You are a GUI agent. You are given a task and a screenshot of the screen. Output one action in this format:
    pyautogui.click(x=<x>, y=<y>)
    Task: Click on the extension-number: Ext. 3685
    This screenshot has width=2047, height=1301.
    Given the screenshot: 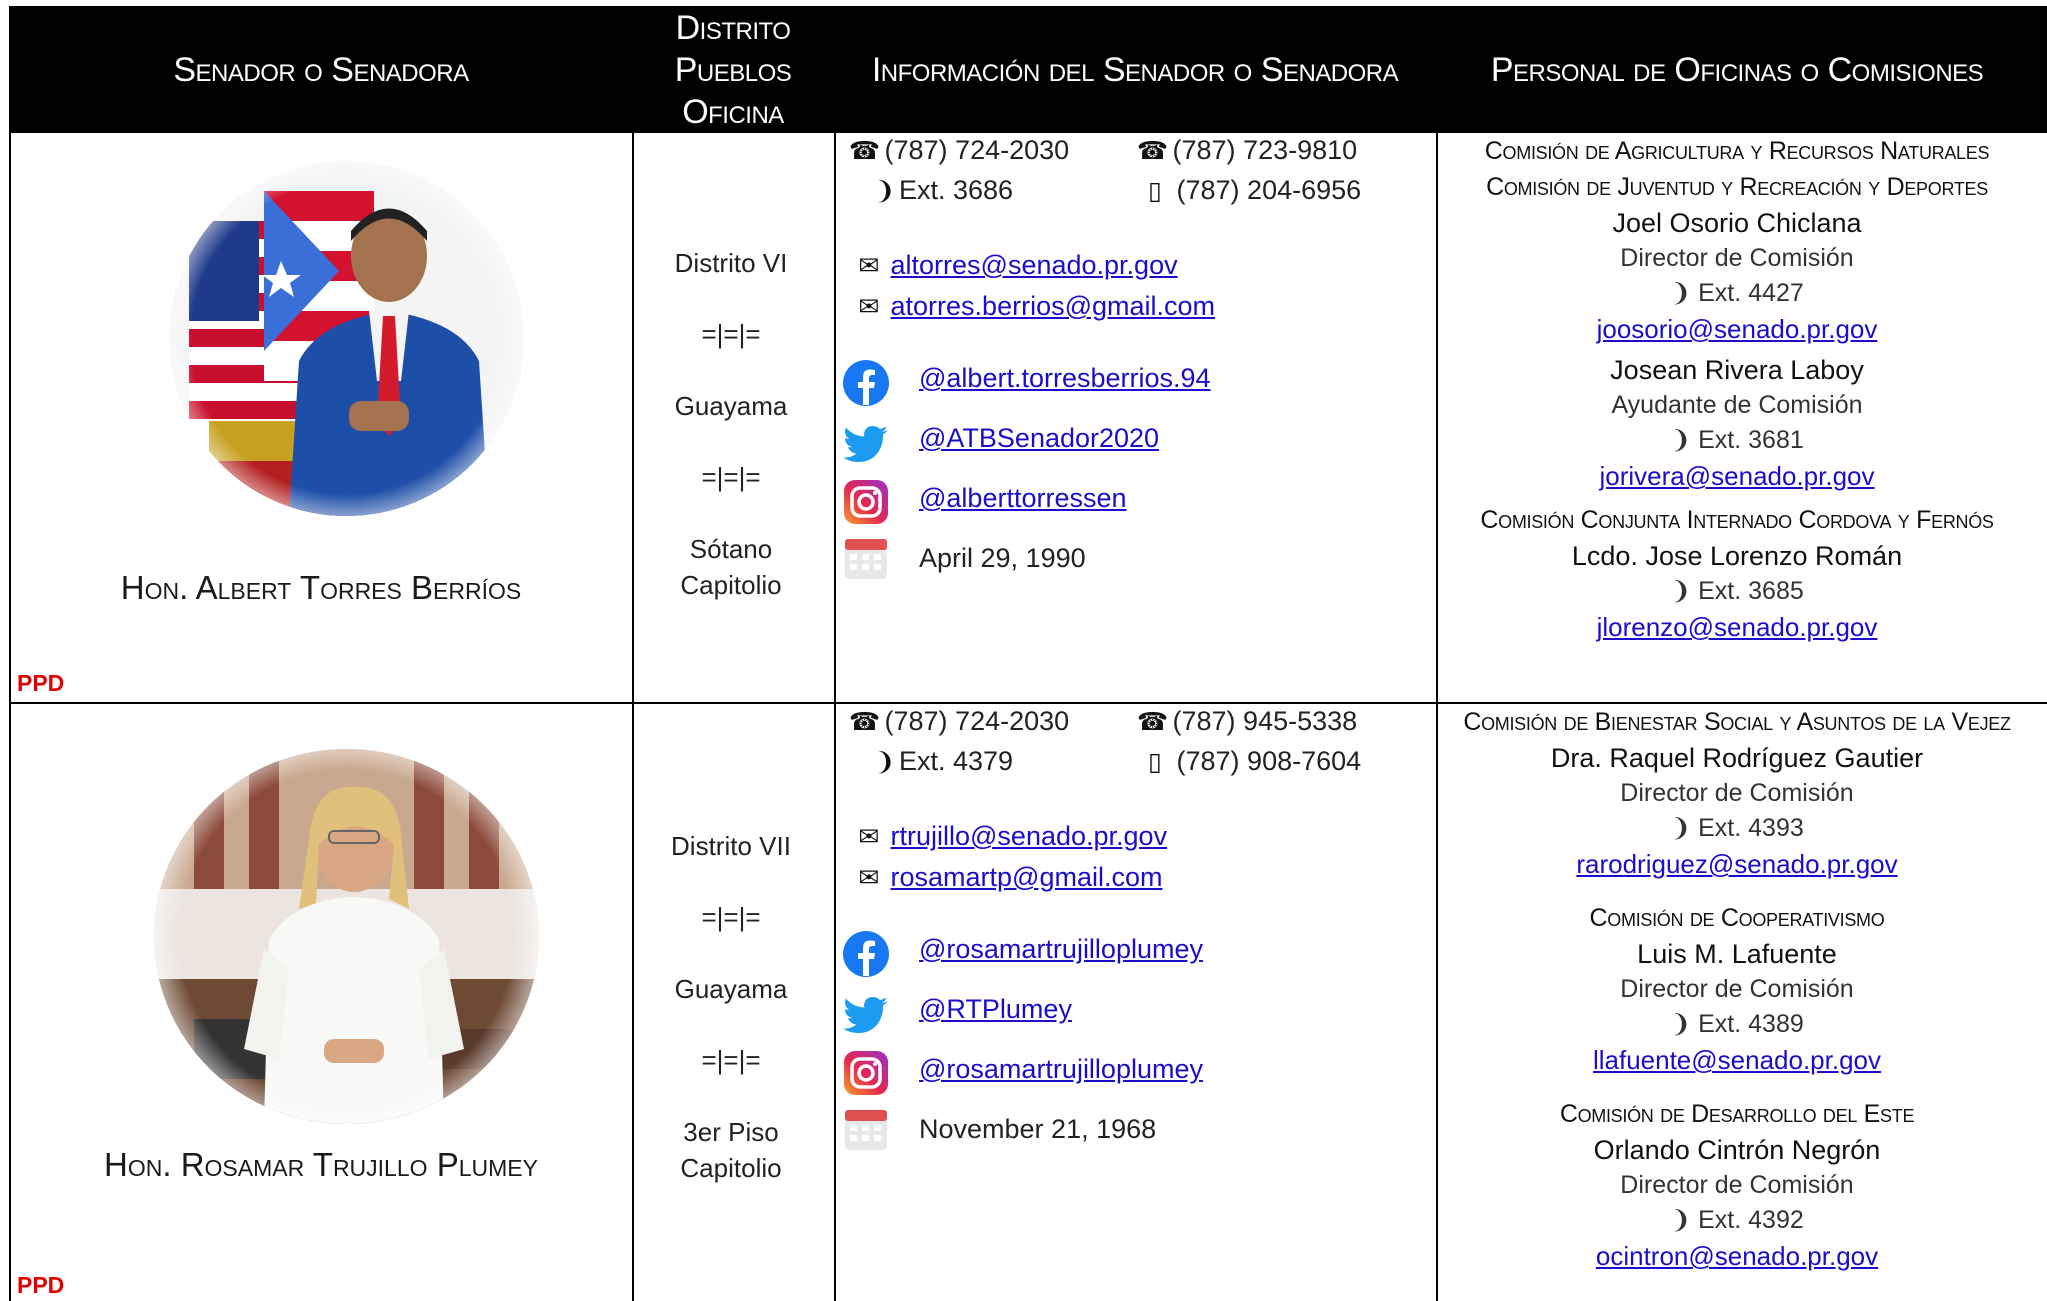 What is the action you would take?
    pyautogui.click(x=1751, y=591)
    